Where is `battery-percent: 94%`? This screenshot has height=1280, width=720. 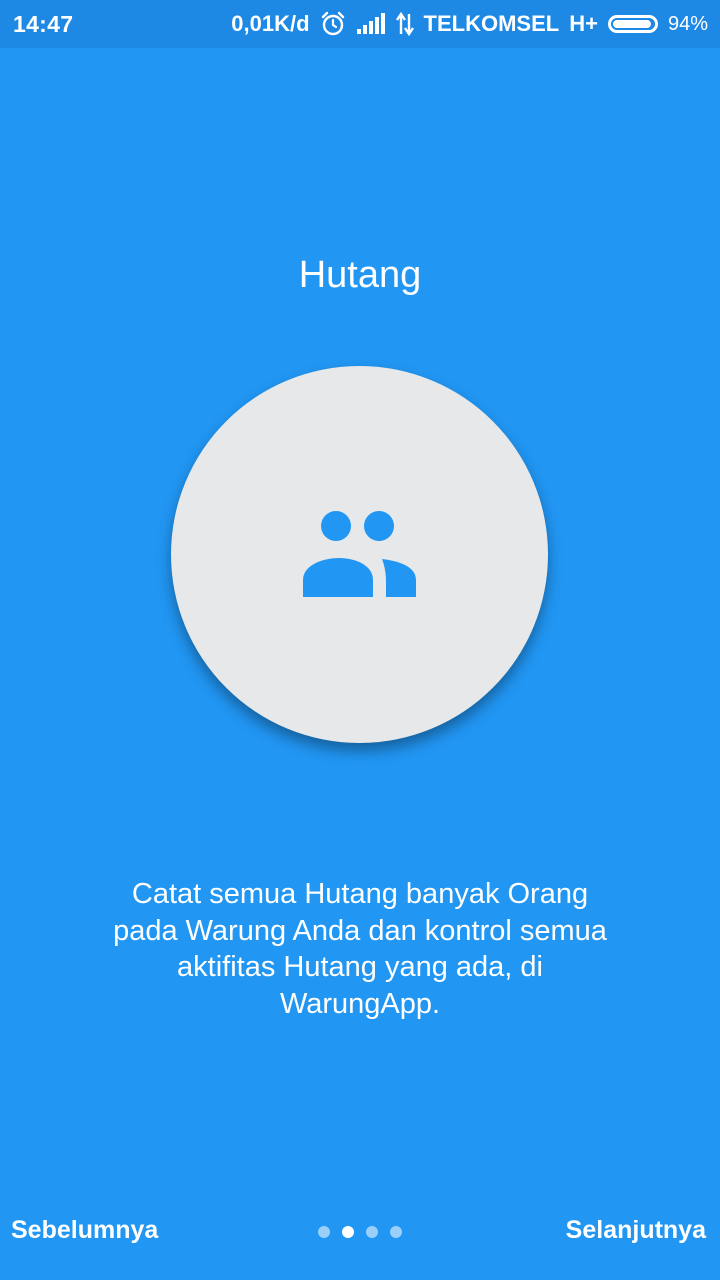
battery-percent: 94% is located at coordinates (687, 23).